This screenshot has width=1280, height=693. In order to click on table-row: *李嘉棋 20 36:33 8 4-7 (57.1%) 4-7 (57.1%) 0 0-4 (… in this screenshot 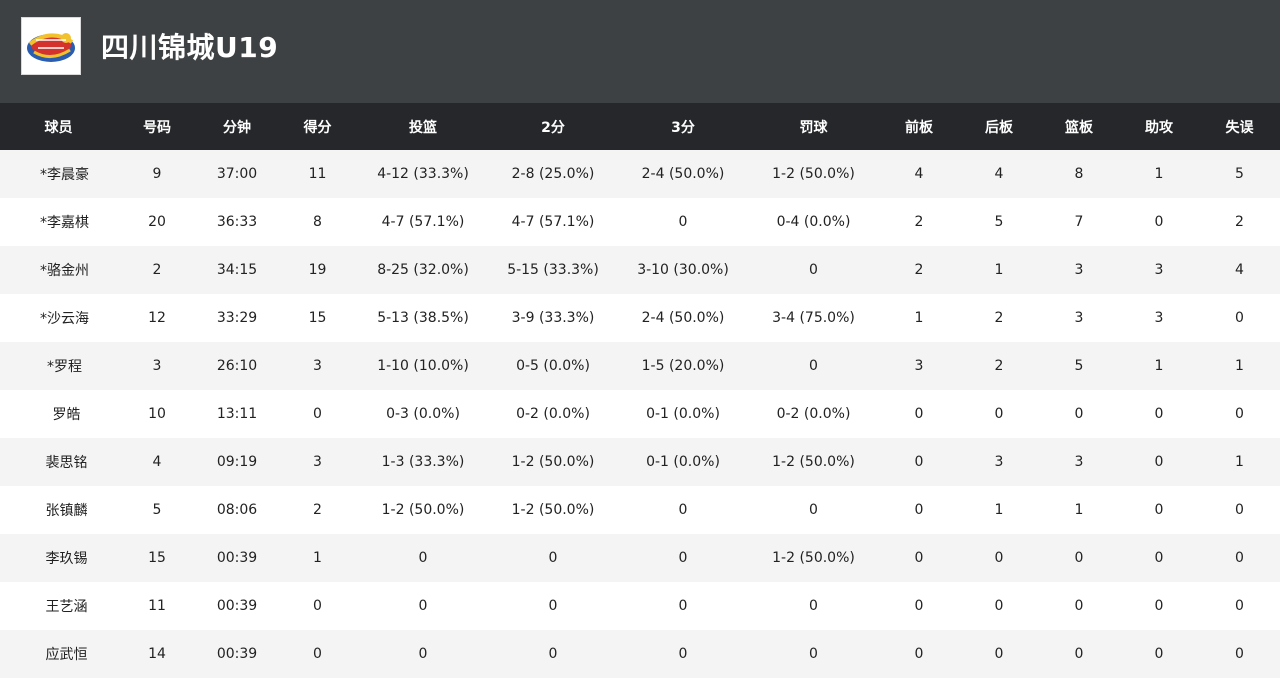, I will do `click(640, 222)`.